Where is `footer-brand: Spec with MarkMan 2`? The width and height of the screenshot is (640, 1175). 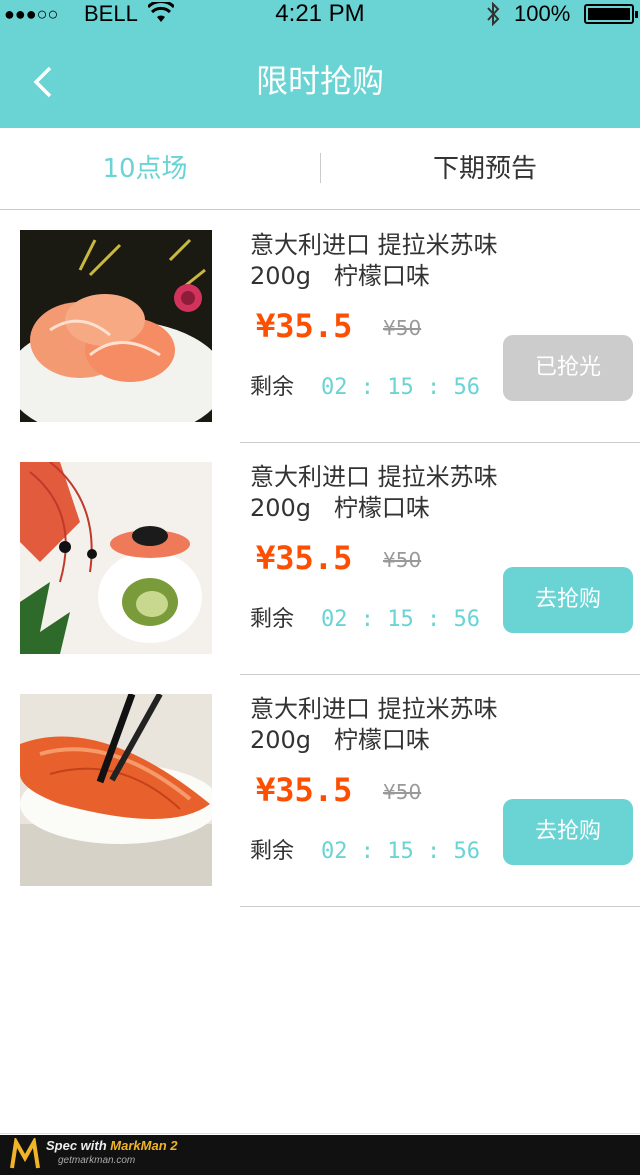
footer-brand: Spec with MarkMan 2 is located at coordinates (112, 1145).